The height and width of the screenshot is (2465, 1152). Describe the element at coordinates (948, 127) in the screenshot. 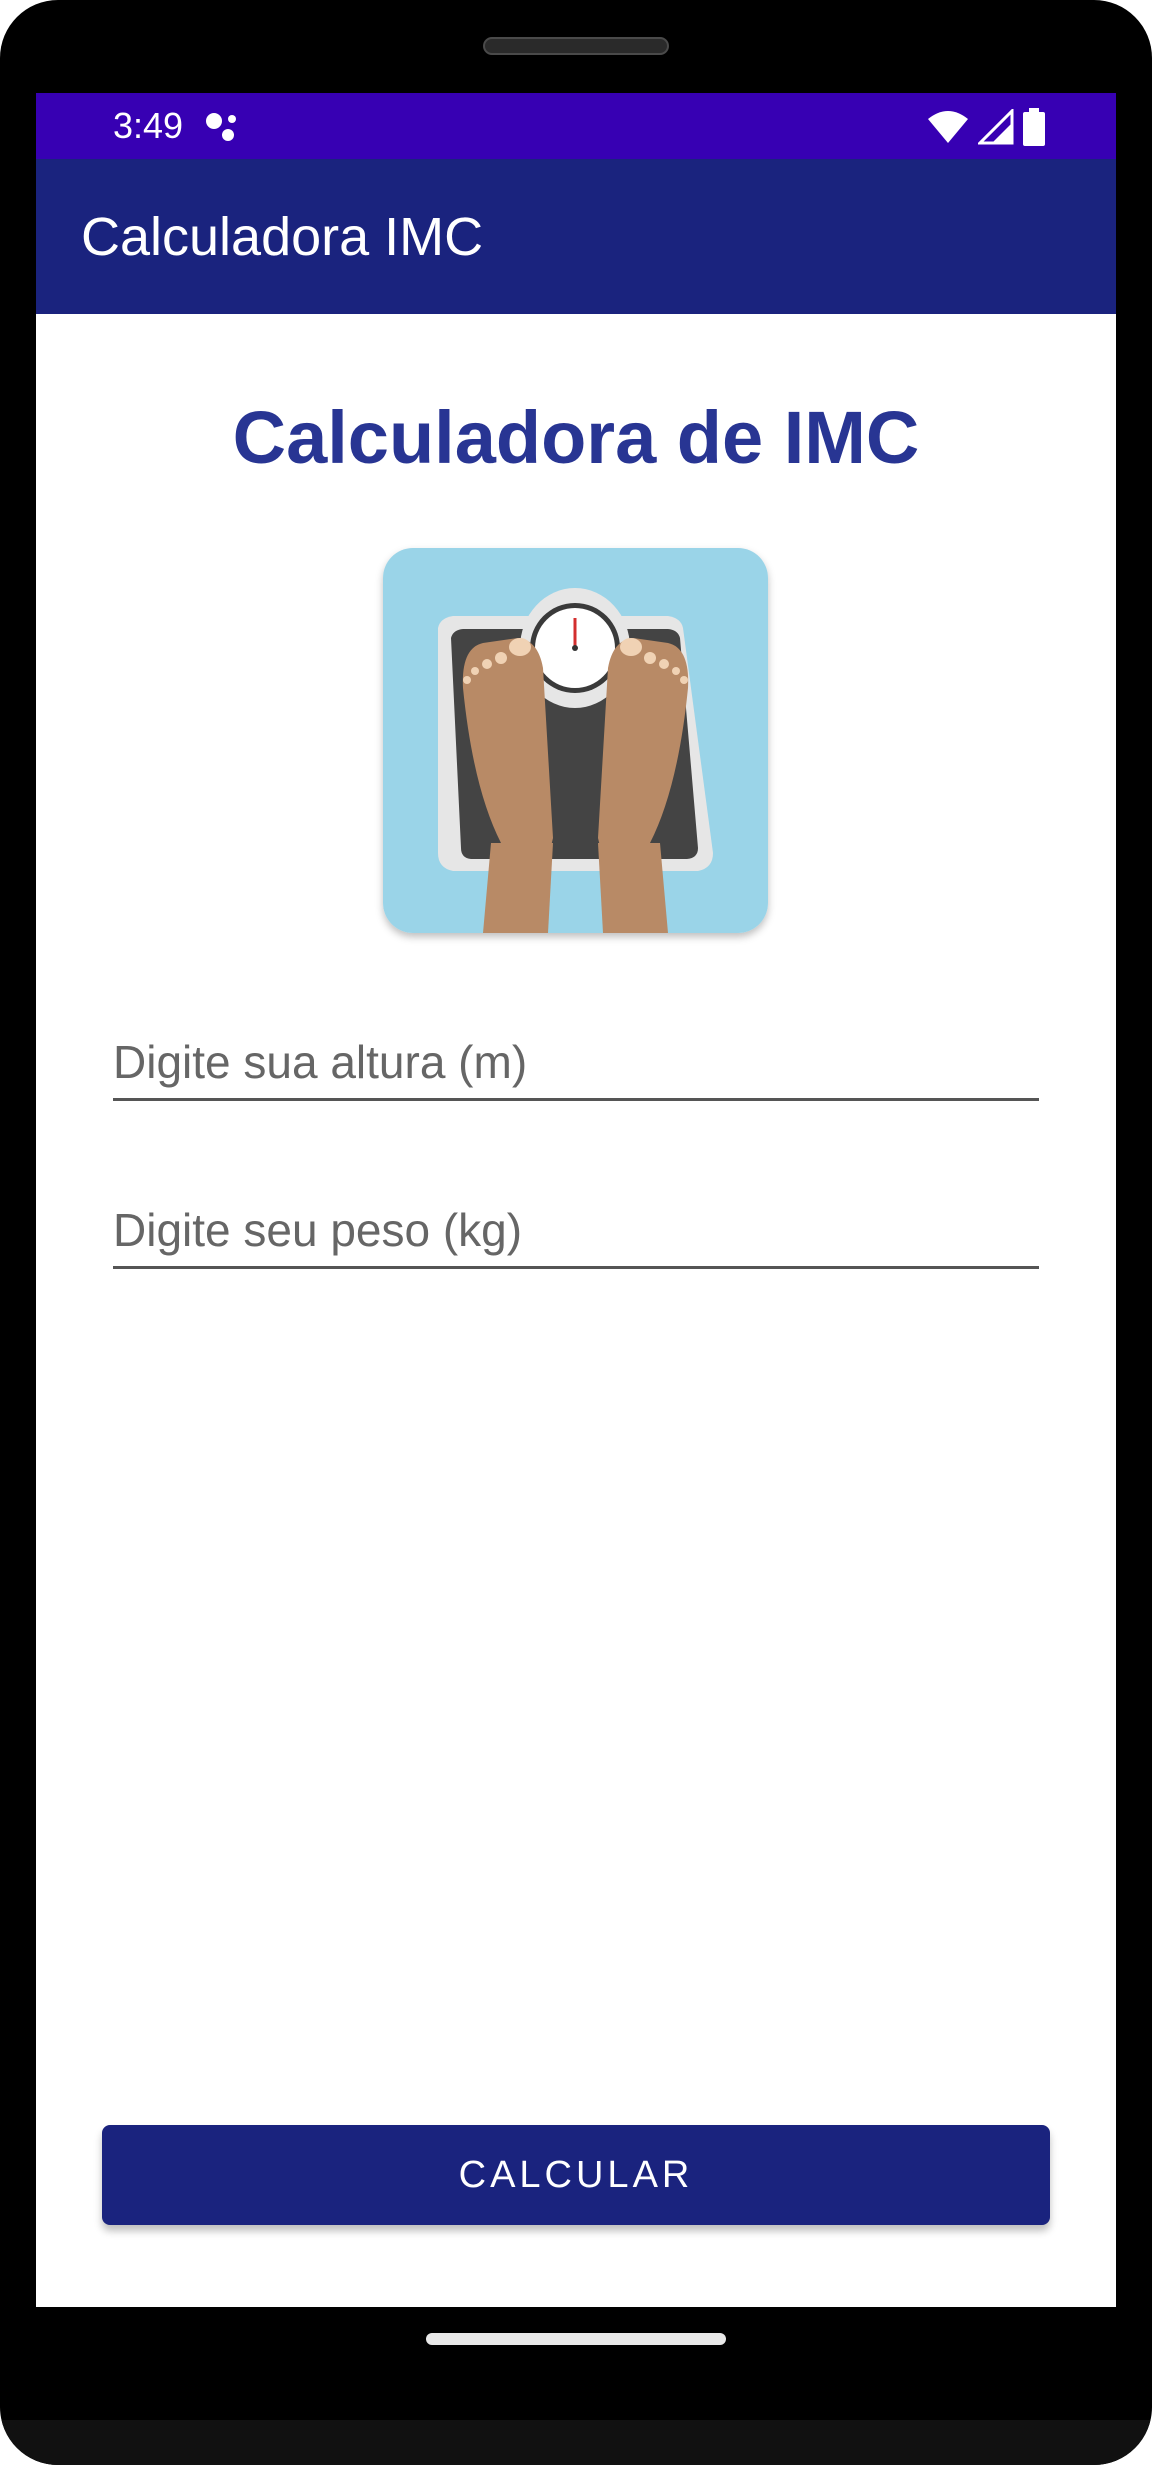

I see `wifi-icon` at that location.